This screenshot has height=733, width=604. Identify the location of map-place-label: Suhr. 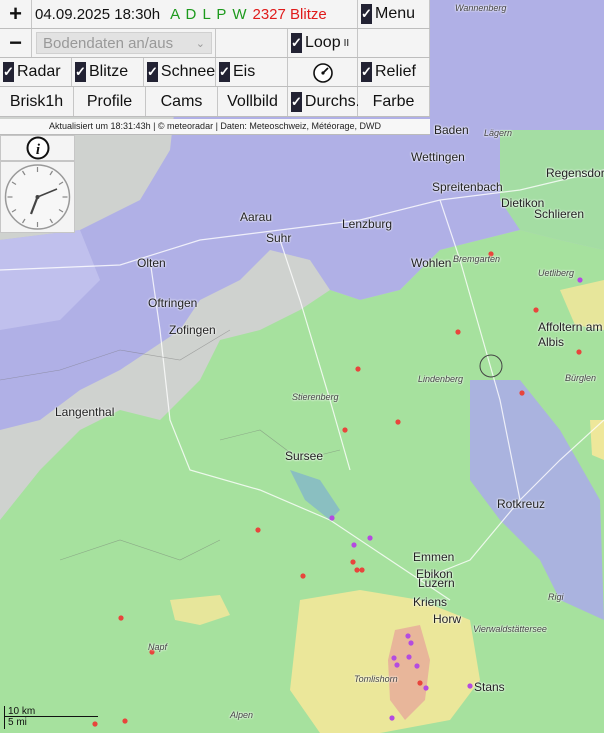
(279, 238).